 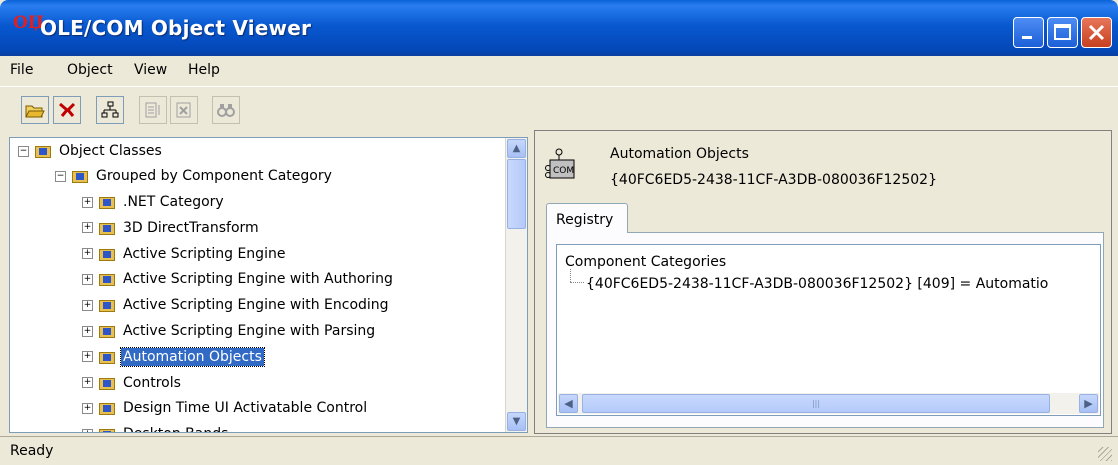 I want to click on svg-text: COM, so click(x=563, y=171).